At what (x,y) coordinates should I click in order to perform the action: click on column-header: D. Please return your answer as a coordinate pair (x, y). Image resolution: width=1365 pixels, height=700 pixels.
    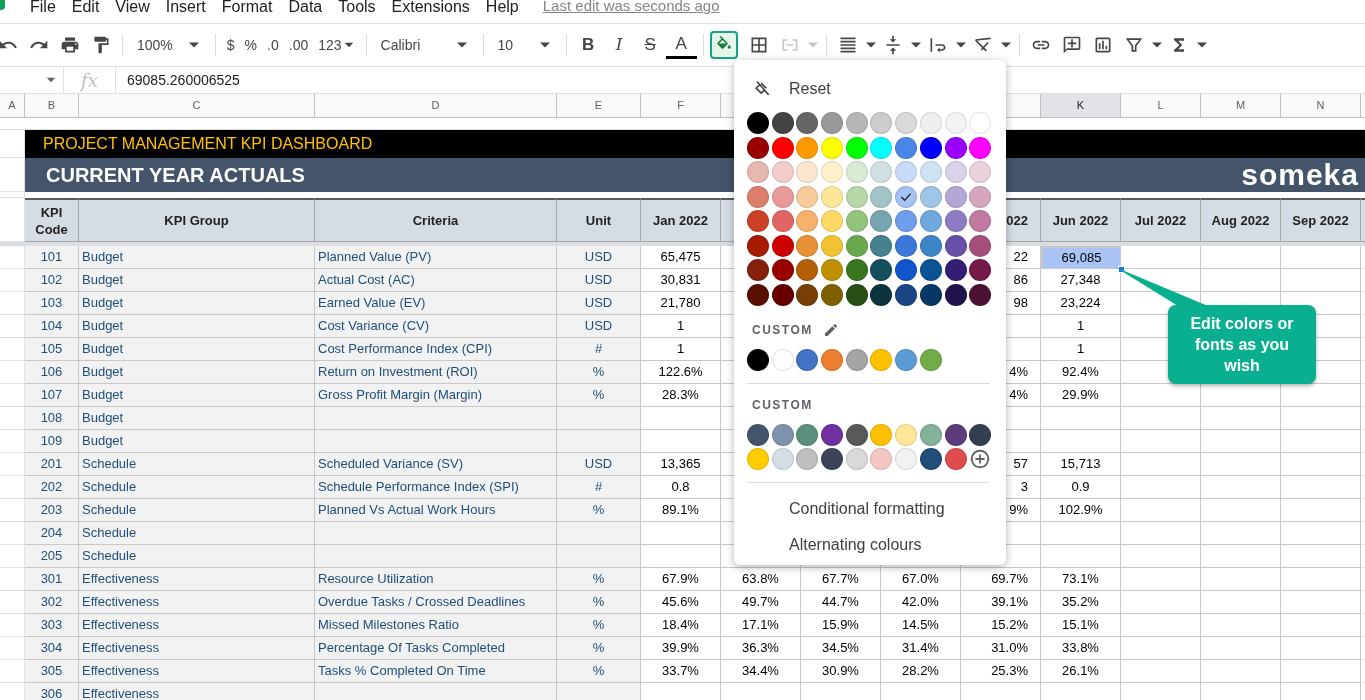
    Looking at the image, I should click on (436, 105).